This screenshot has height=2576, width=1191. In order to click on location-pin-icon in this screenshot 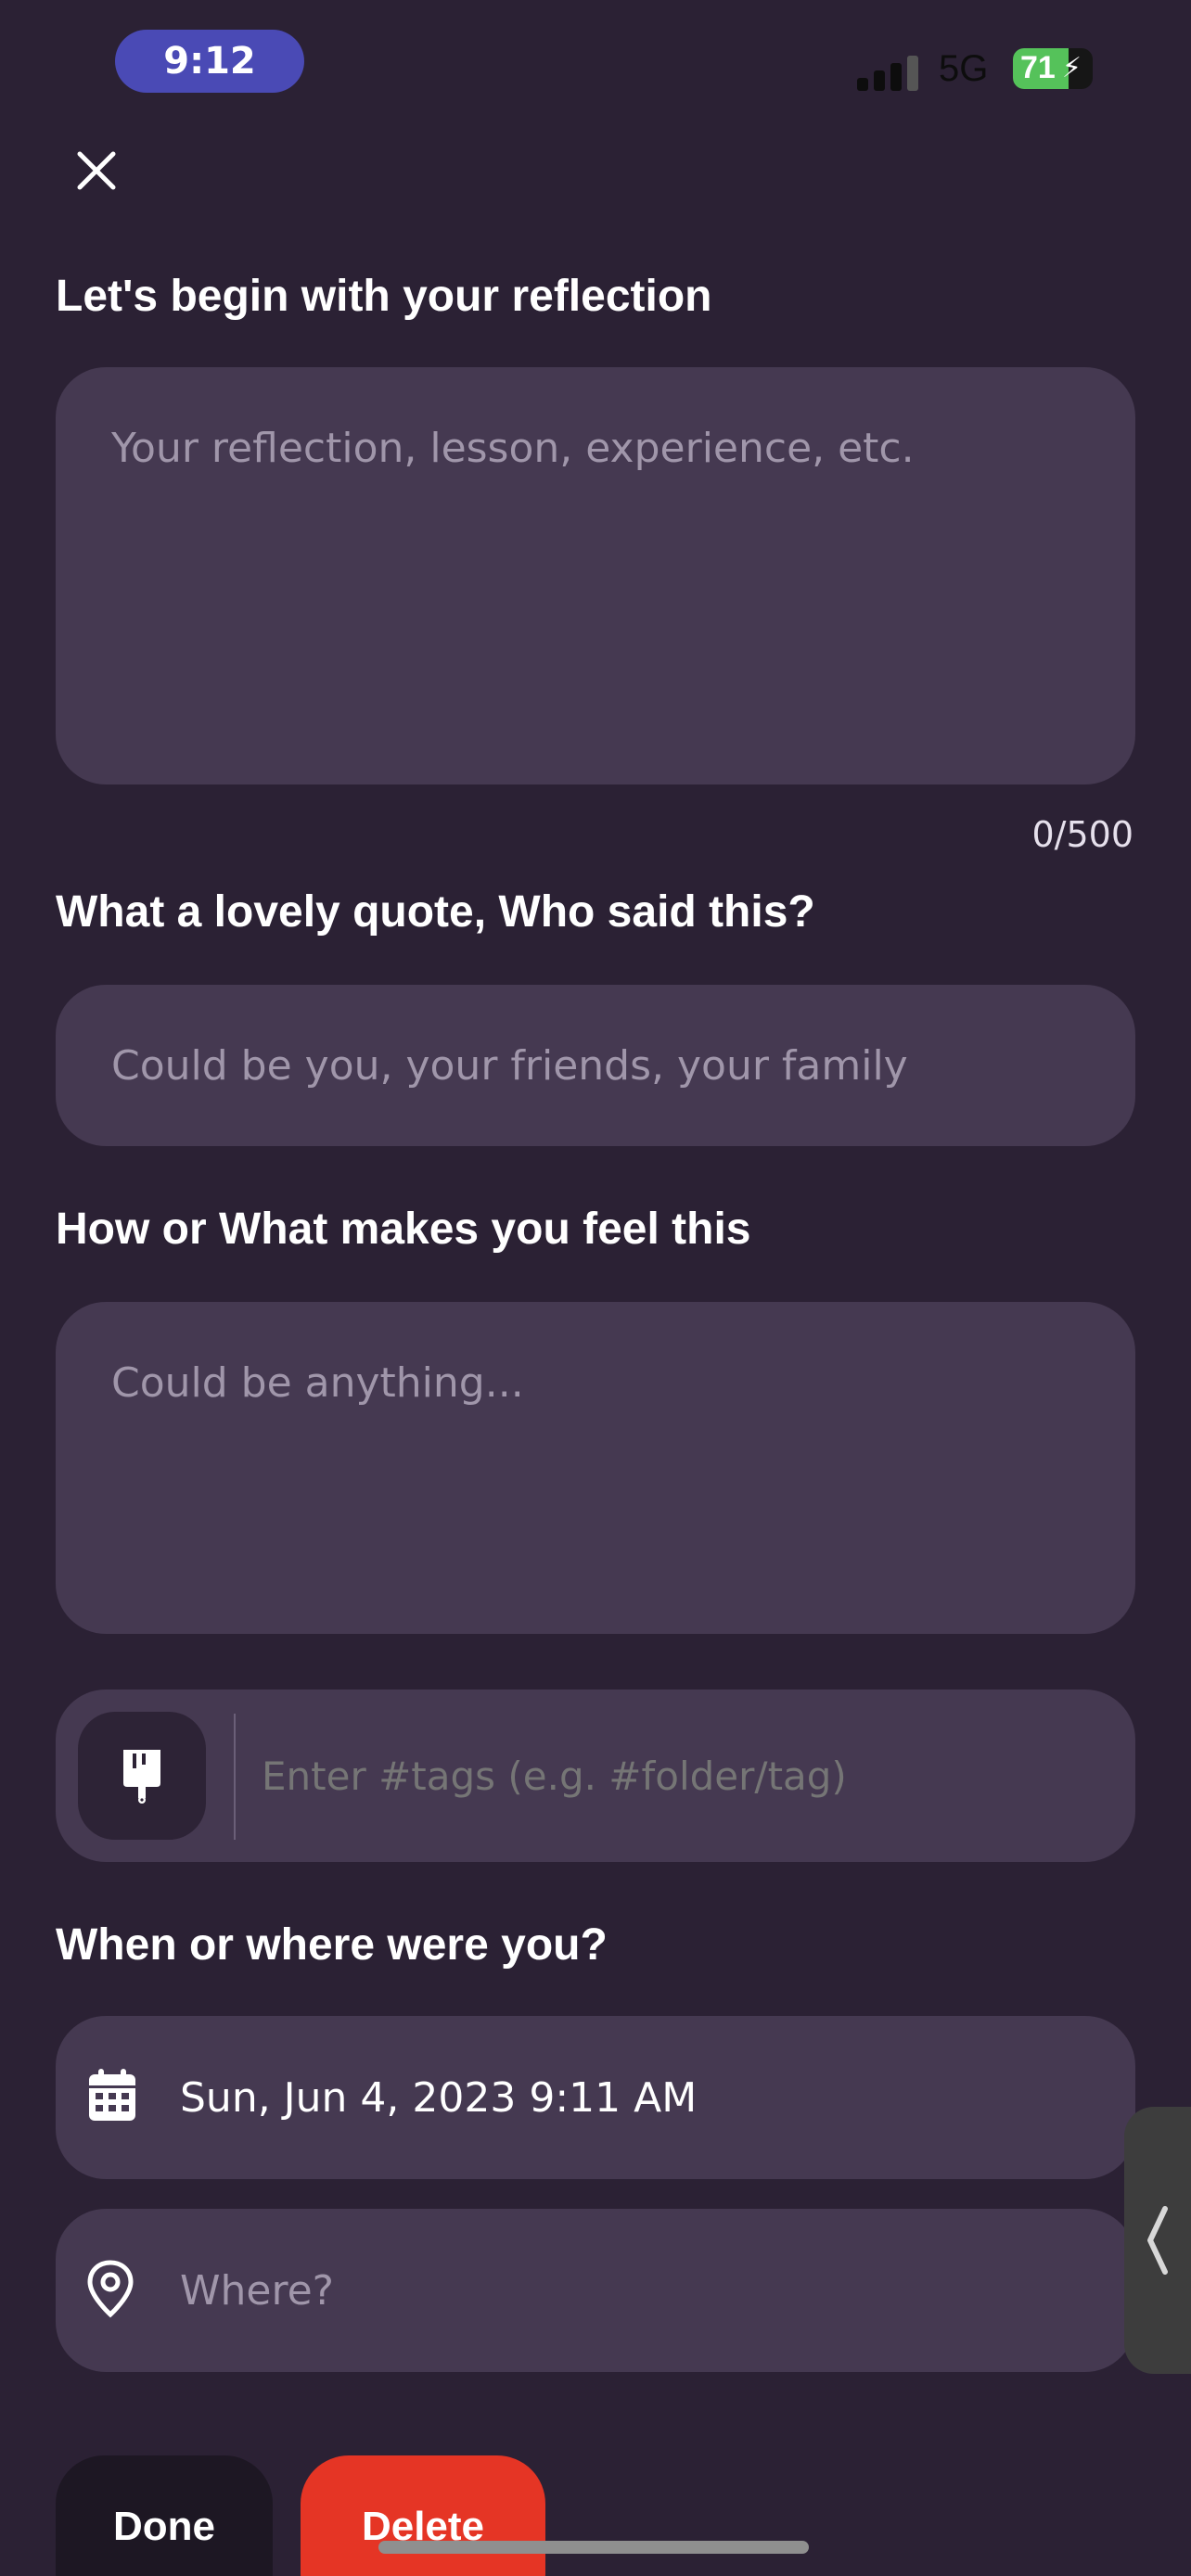, I will do `click(110, 2290)`.